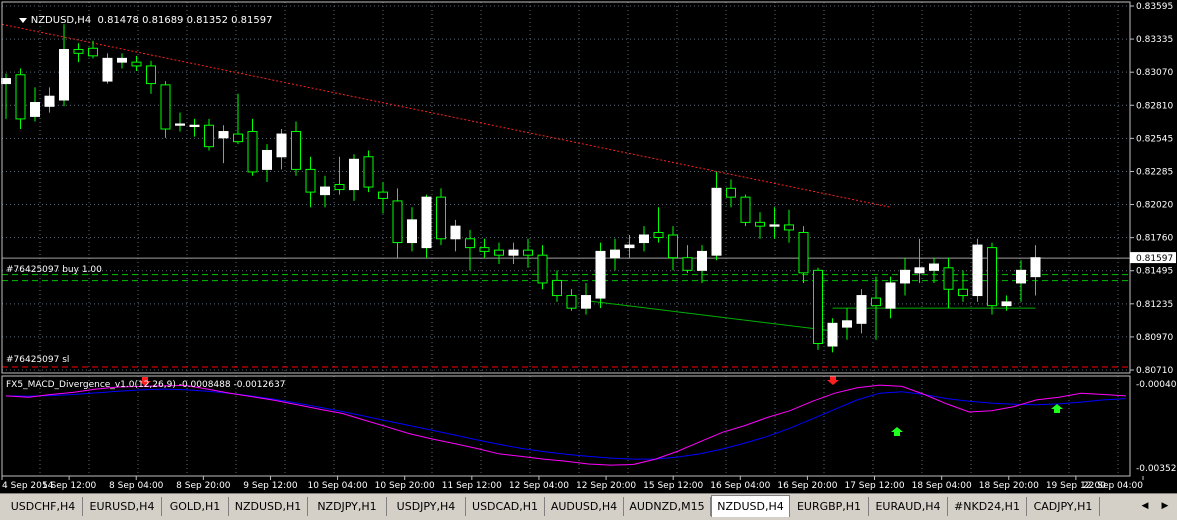  Describe the element at coordinates (1154, 73) in the screenshot. I see `price-label: 0.83070` at that location.